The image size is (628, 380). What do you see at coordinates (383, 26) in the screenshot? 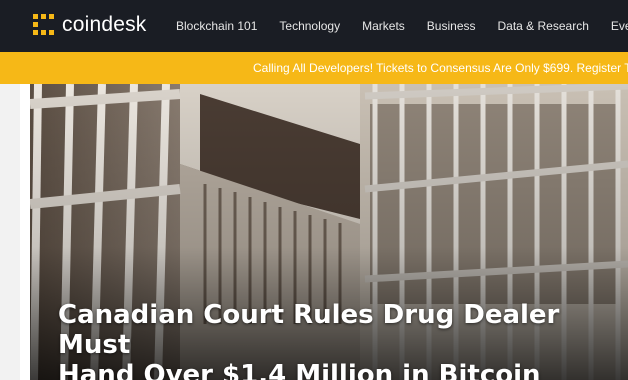
I see `nav-item-markets: Markets` at bounding box center [383, 26].